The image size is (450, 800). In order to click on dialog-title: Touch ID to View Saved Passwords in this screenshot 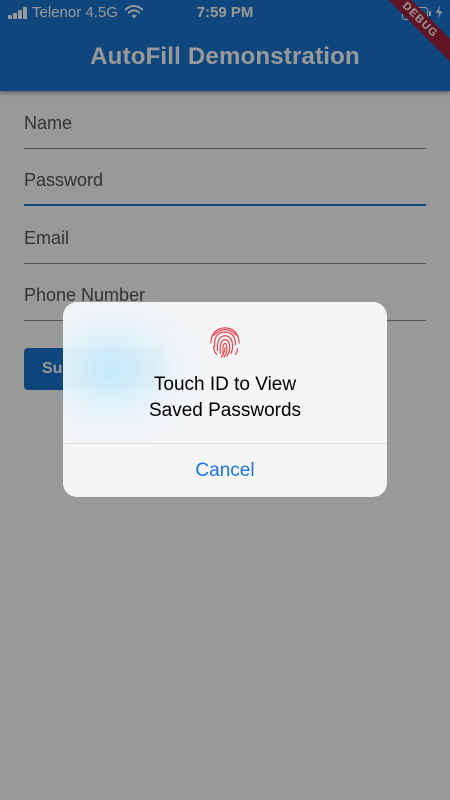, I will do `click(225, 398)`.